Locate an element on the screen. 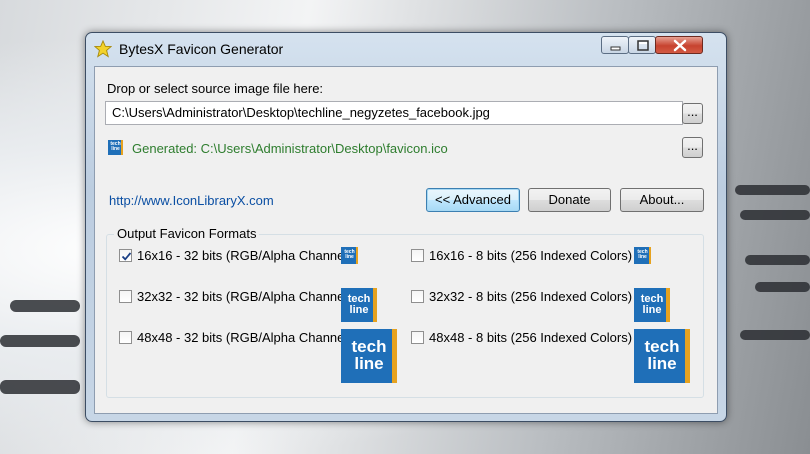 The image size is (810, 454). close-icon is located at coordinates (680, 45).